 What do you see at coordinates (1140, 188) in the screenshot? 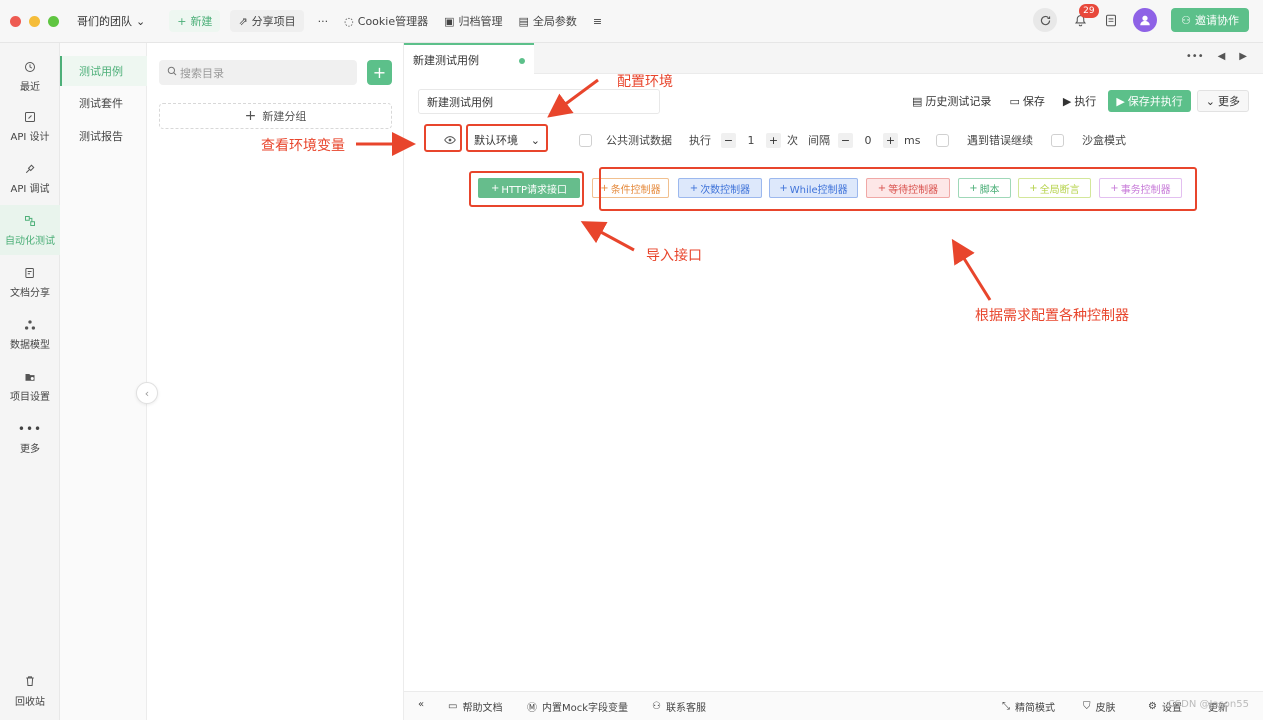
I see `add-transaction-controller-button: + 事务控制器` at bounding box center [1140, 188].